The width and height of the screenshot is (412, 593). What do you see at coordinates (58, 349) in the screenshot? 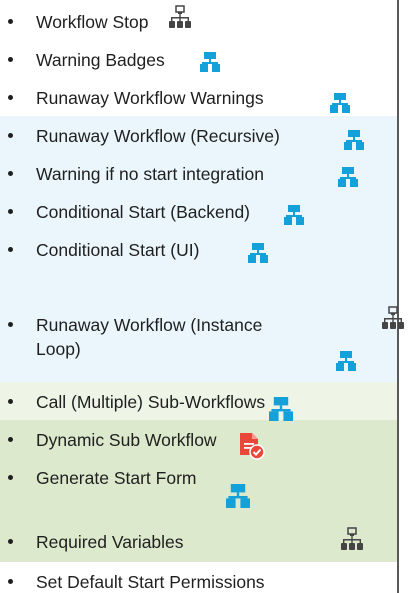
I see `item-label-line2: Loop)` at bounding box center [58, 349].